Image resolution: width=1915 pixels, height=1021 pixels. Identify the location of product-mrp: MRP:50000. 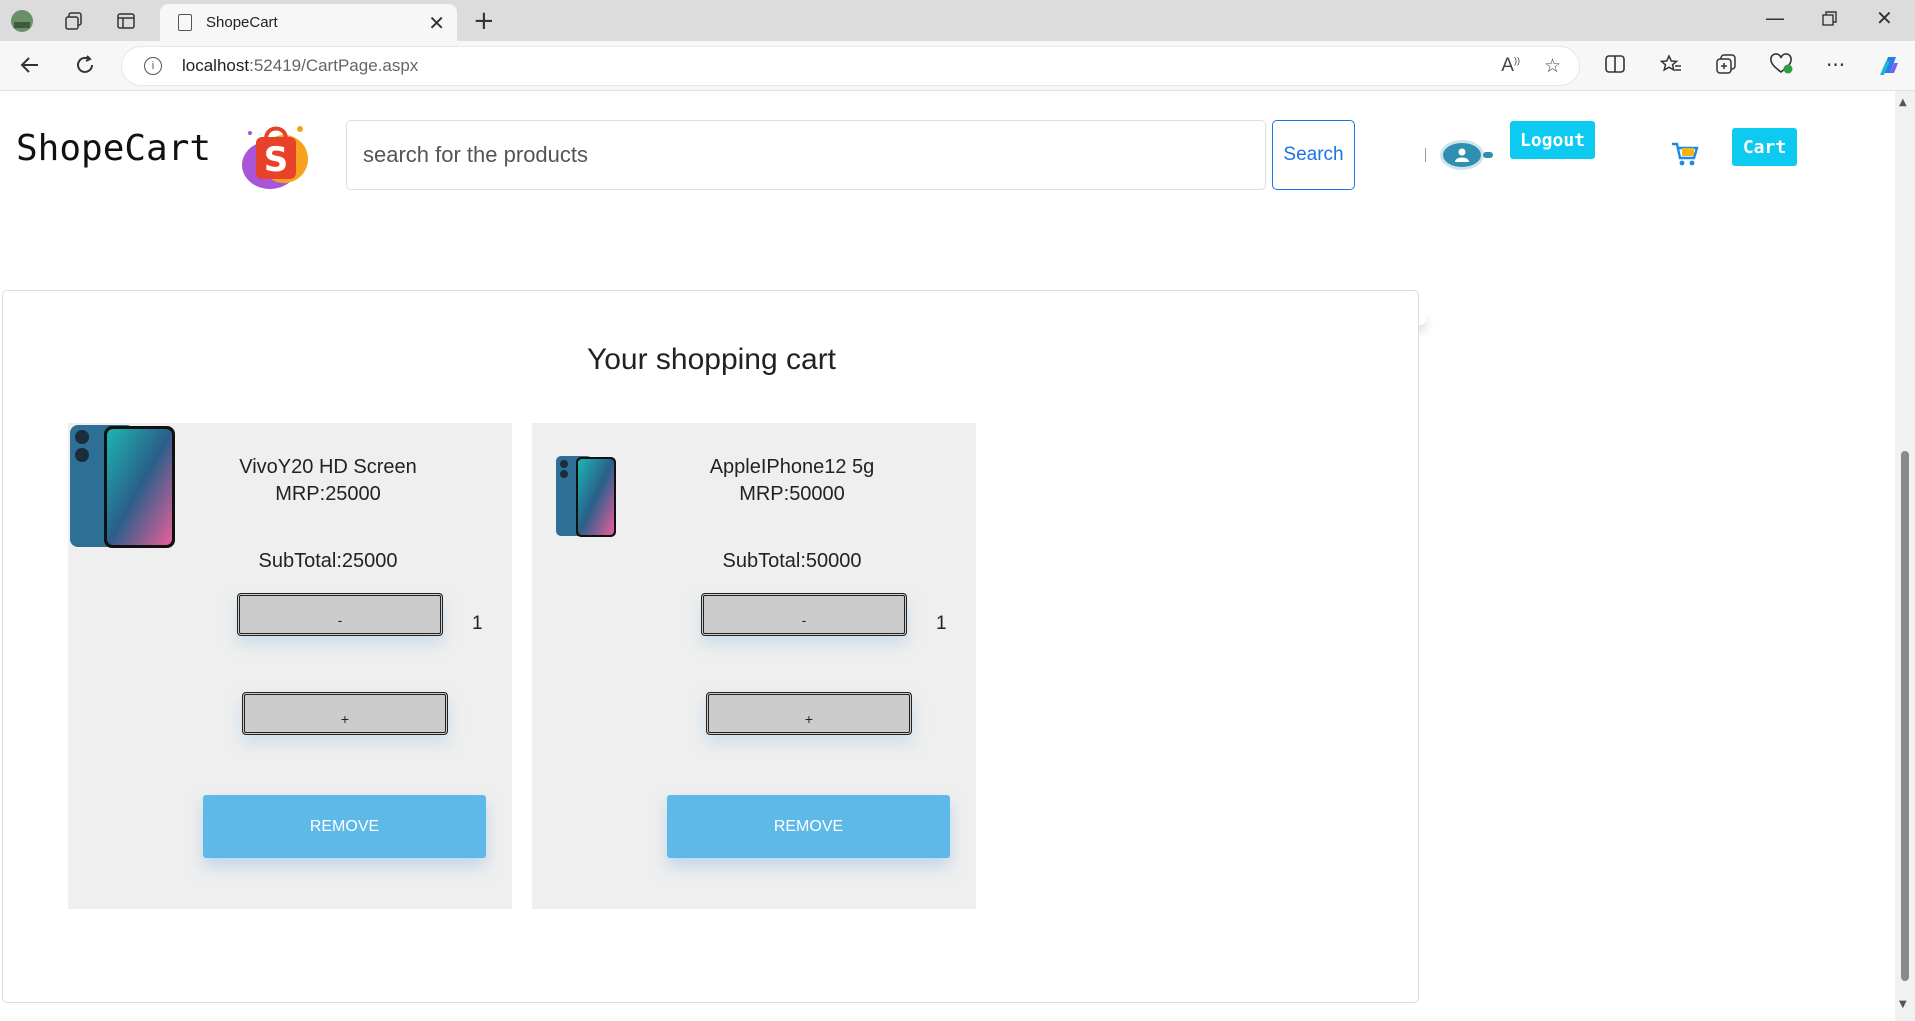
(792, 494).